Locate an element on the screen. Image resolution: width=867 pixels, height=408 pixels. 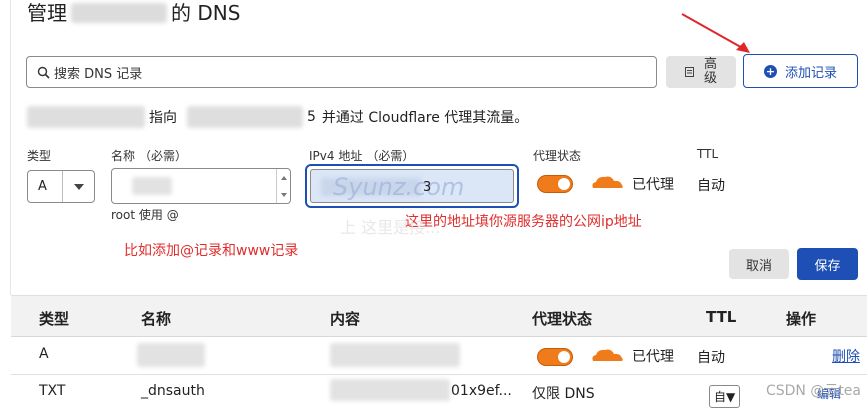
col-actions: 操作 is located at coordinates (801, 319).